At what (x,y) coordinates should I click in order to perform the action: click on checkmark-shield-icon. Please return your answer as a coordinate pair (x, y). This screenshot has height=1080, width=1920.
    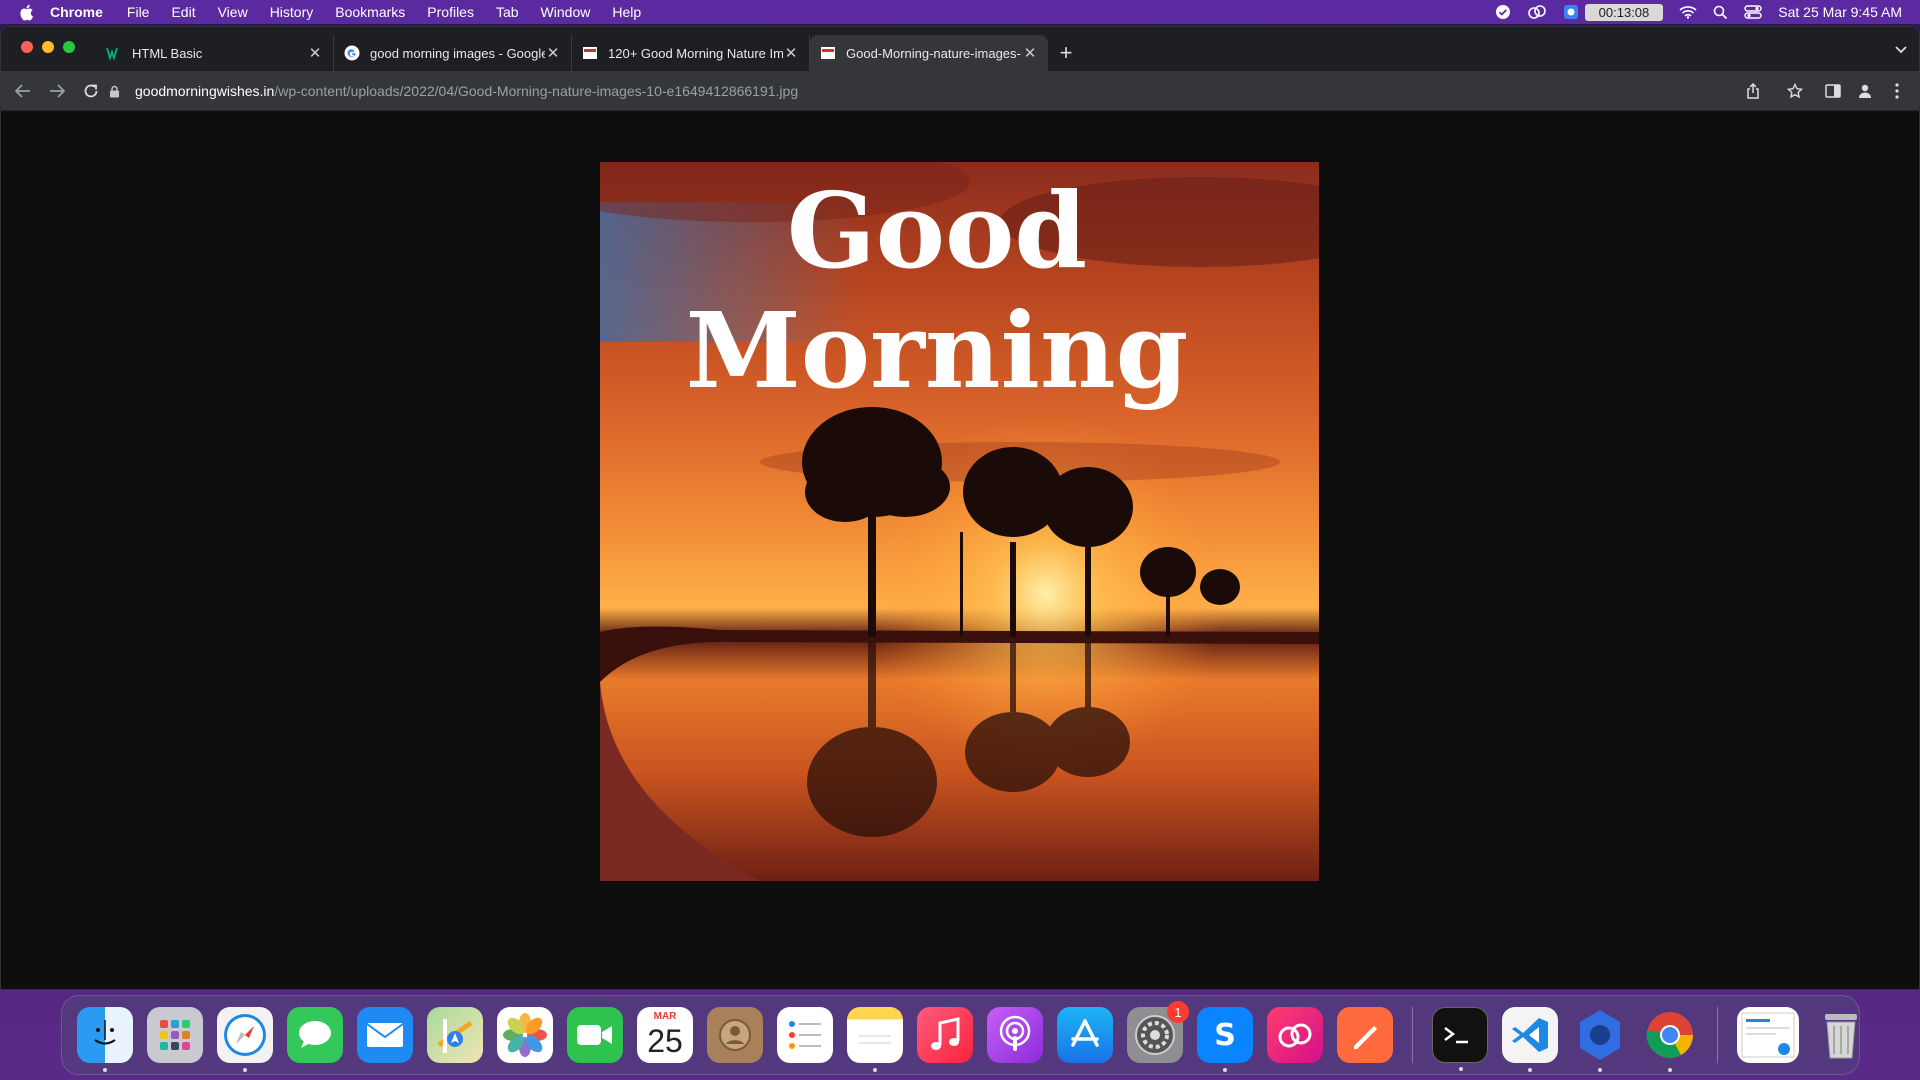
    Looking at the image, I should click on (1503, 12).